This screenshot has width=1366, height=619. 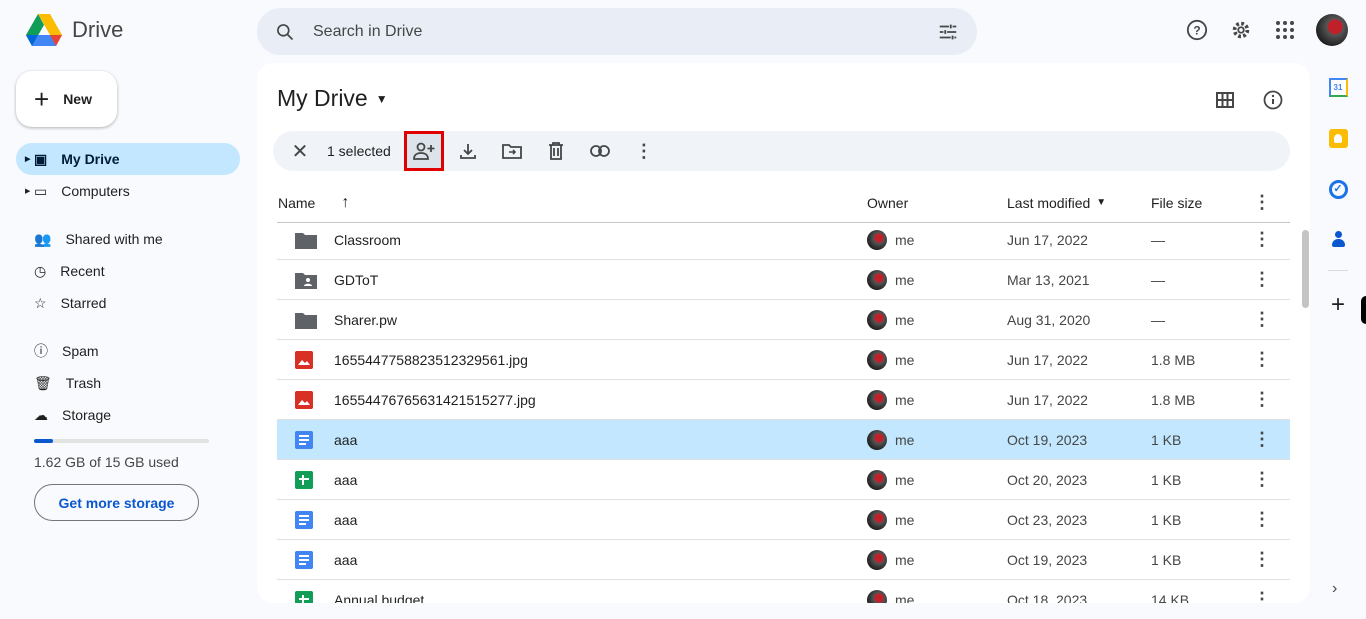 What do you see at coordinates (345, 203) in the screenshot?
I see `sort-arrow-up-icon: ↑` at bounding box center [345, 203].